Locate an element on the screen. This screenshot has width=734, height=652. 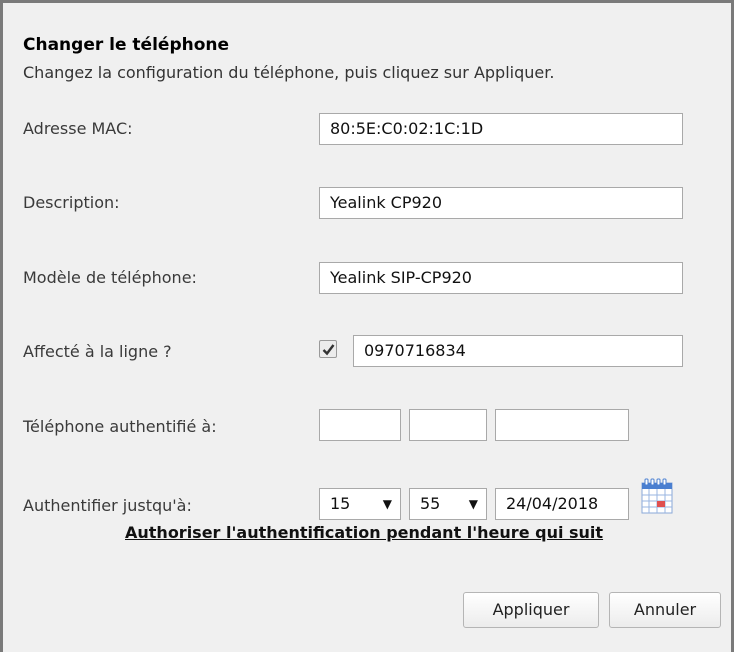
line-checkbox is located at coordinates (328, 349).